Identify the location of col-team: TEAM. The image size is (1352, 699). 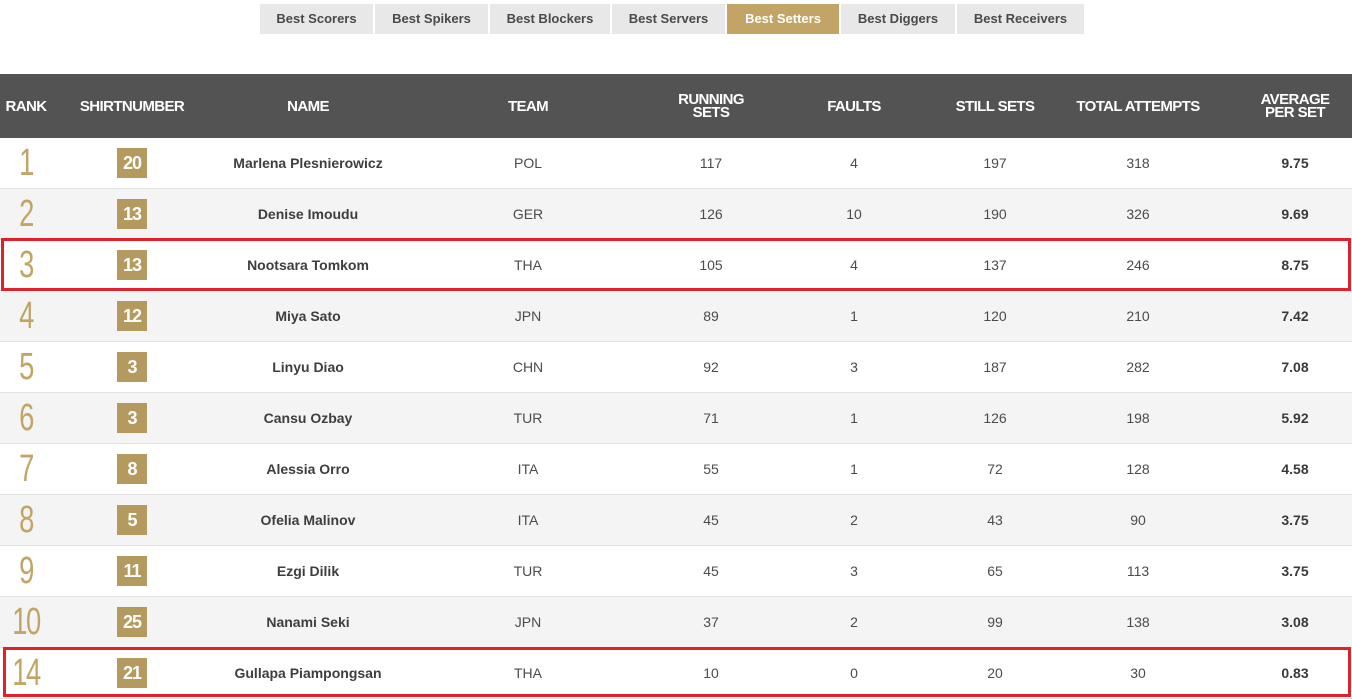
(528, 106).